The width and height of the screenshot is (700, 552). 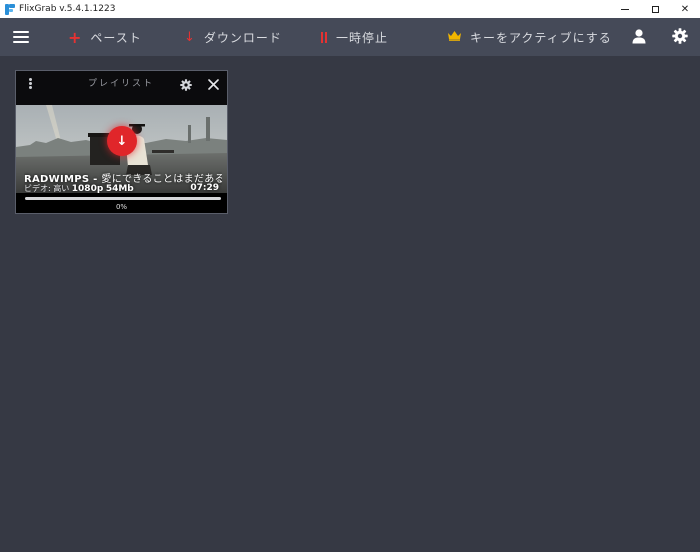 I want to click on minimize-button, so click(x=625, y=9).